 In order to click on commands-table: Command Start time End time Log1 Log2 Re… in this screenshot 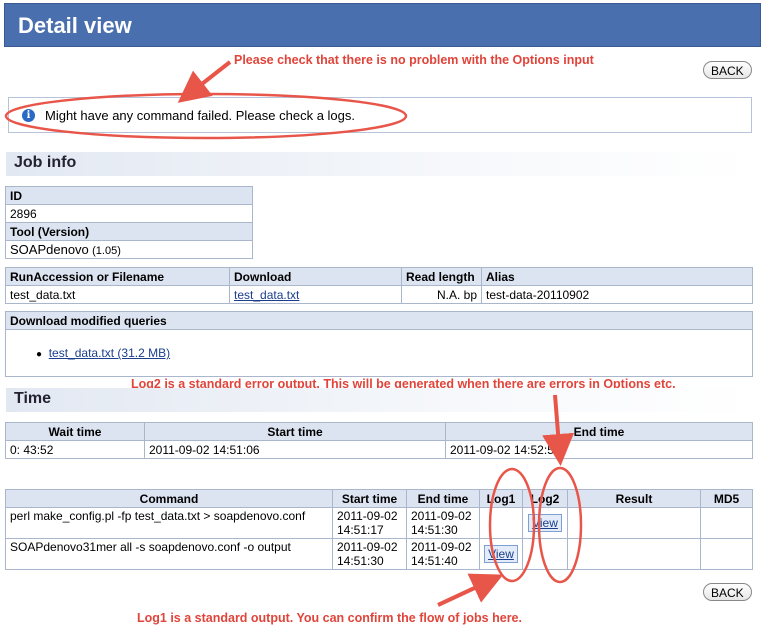, I will do `click(379, 529)`.